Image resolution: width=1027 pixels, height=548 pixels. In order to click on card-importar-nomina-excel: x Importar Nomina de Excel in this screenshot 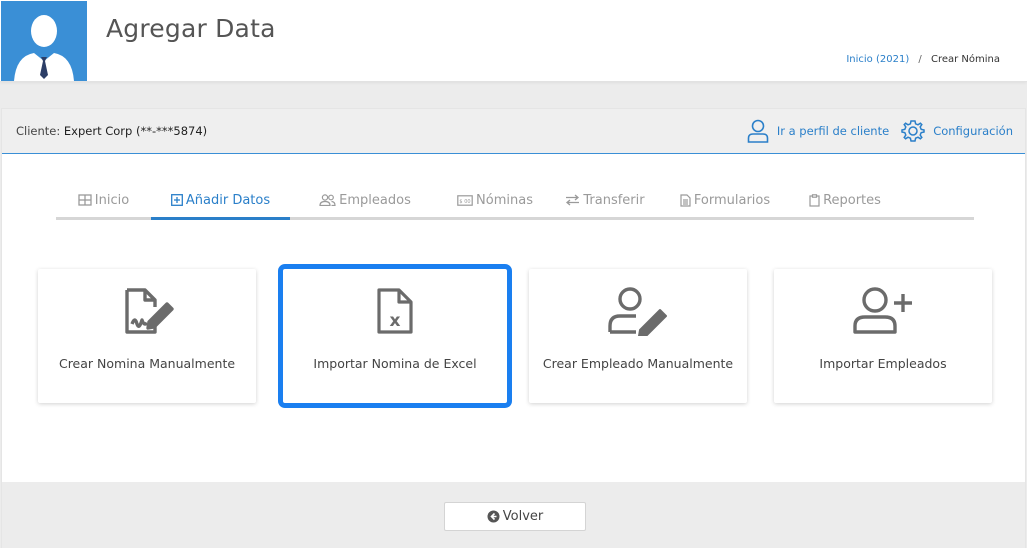, I will do `click(395, 336)`.